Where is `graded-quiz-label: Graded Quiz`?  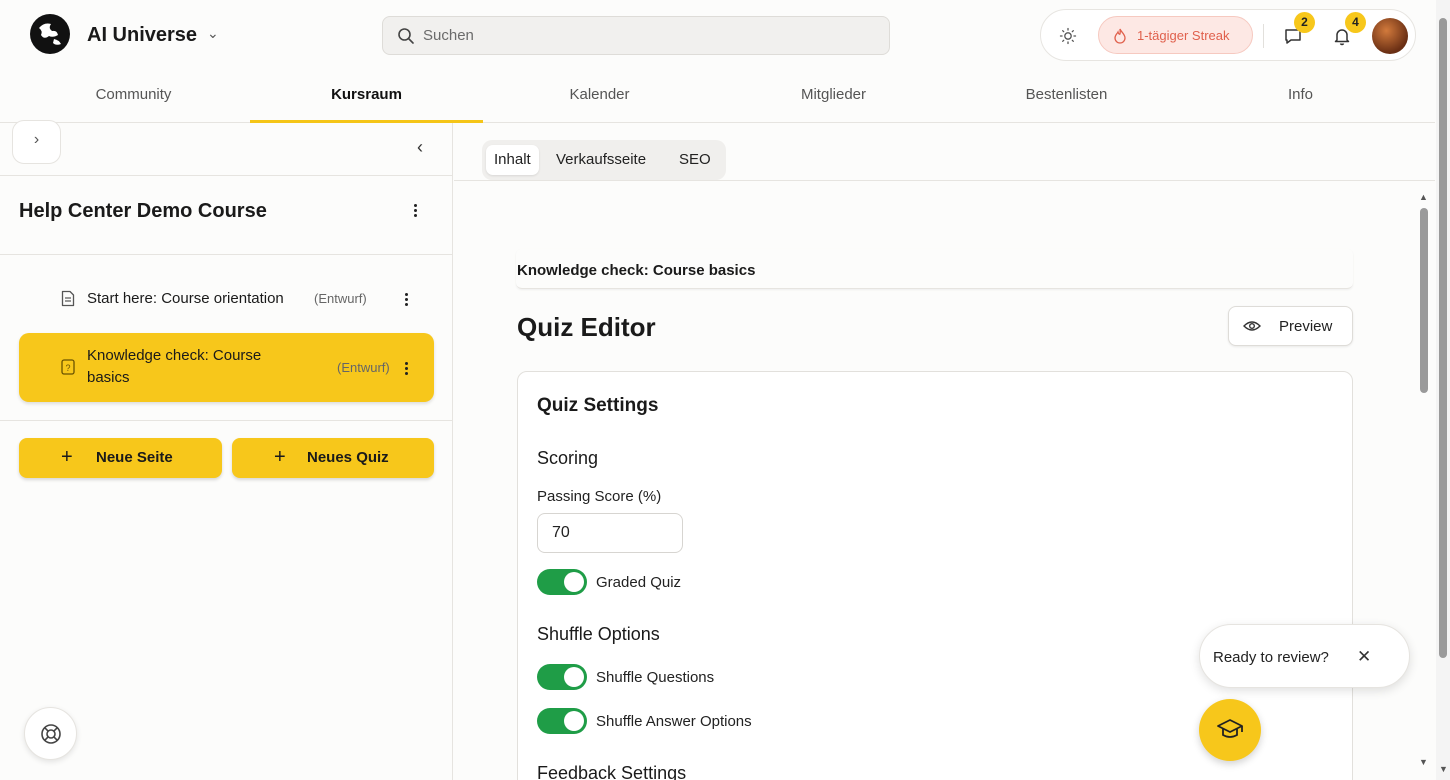
graded-quiz-label: Graded Quiz is located at coordinates (639, 582).